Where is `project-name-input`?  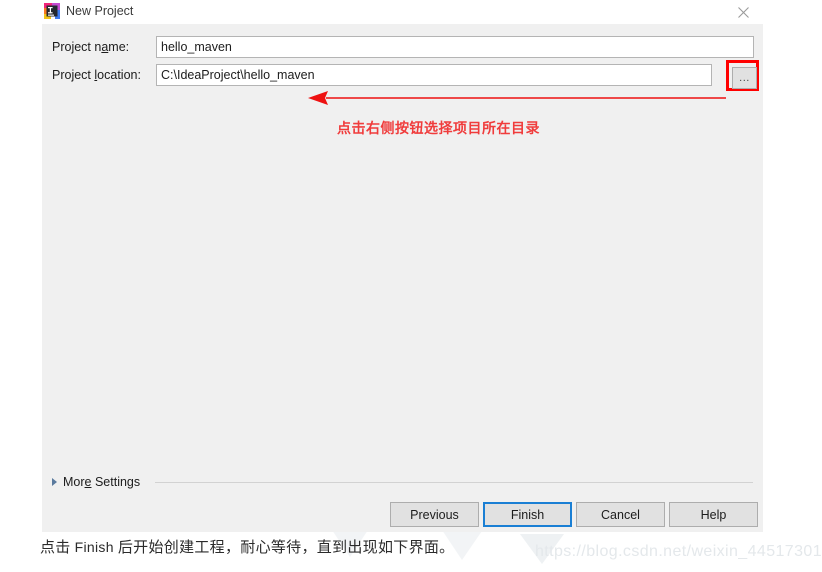
project-name-input is located at coordinates (455, 47).